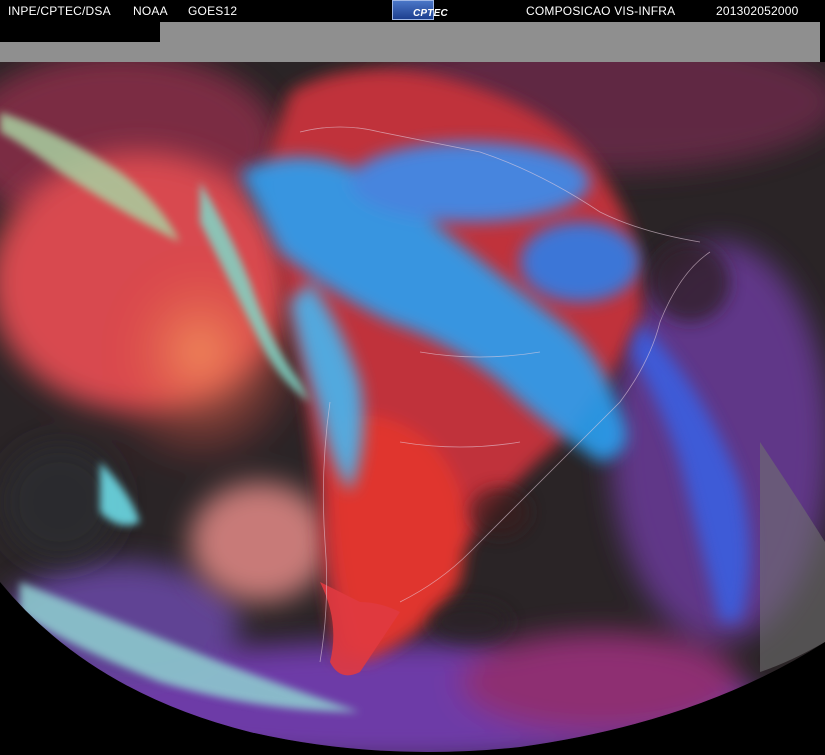 This screenshot has width=825, height=755. I want to click on agency-label: NOAA, so click(150, 11).